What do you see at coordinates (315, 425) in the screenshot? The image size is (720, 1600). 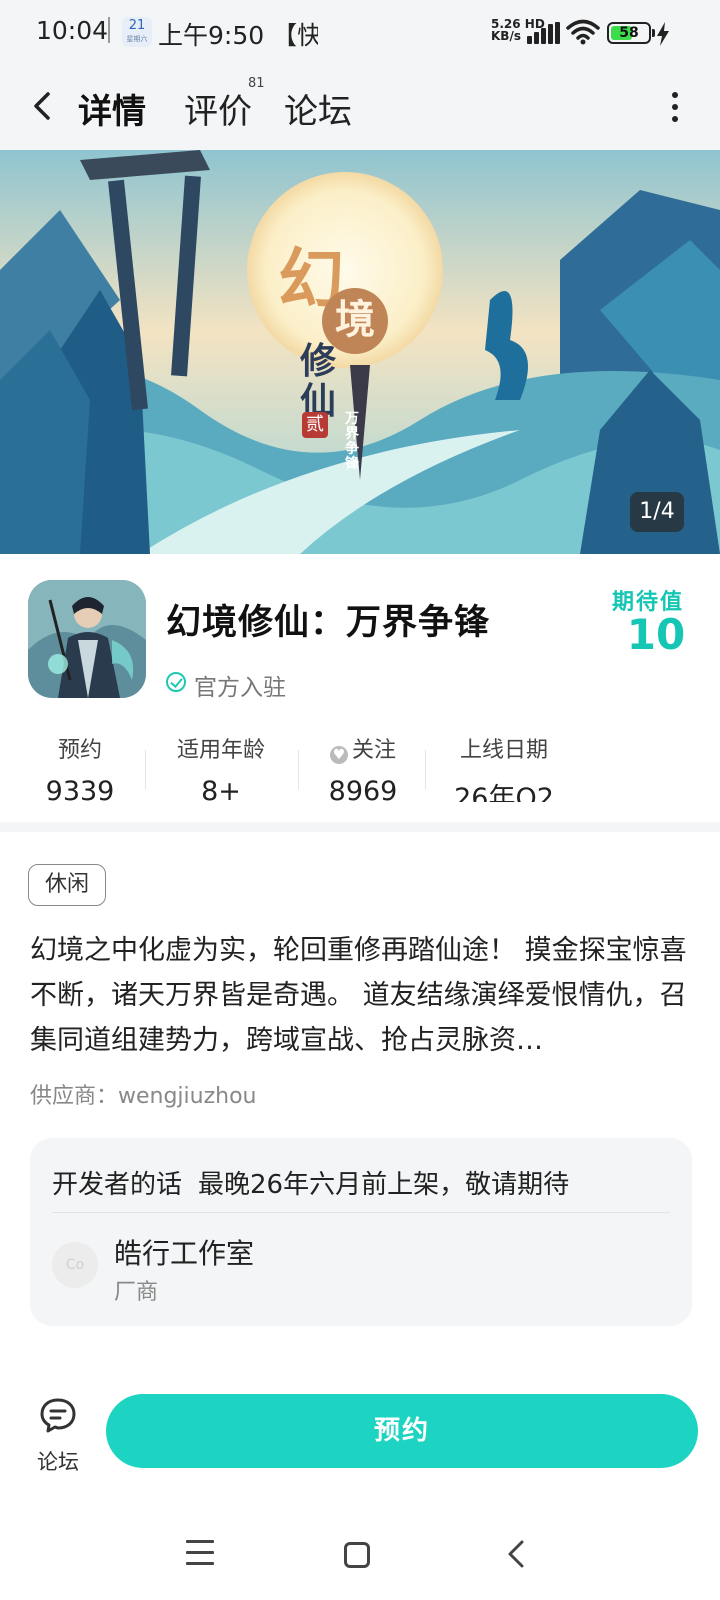 I see `banner-logo-badge: 贰` at bounding box center [315, 425].